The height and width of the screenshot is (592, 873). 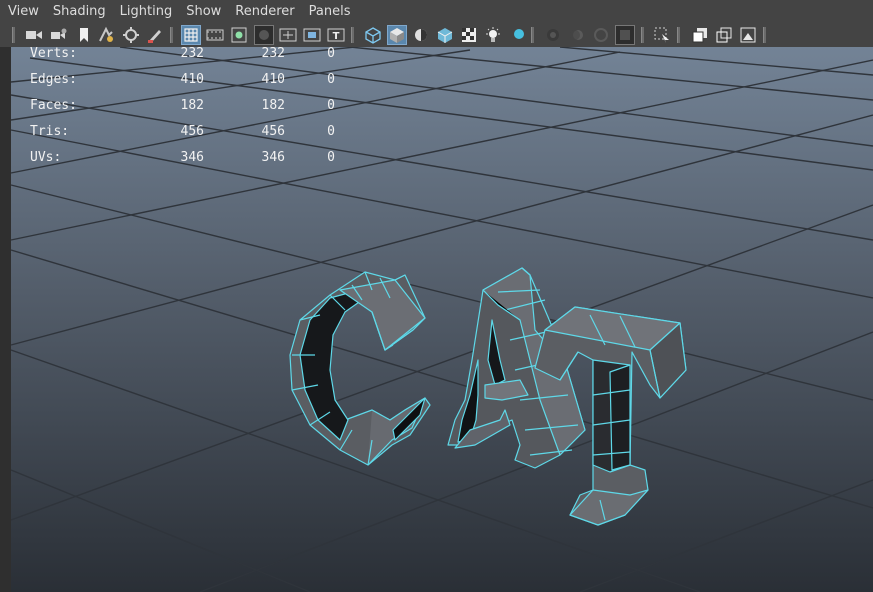 I want to click on hud-row-uvs: UVs: 346 346 0, so click(x=190, y=163).